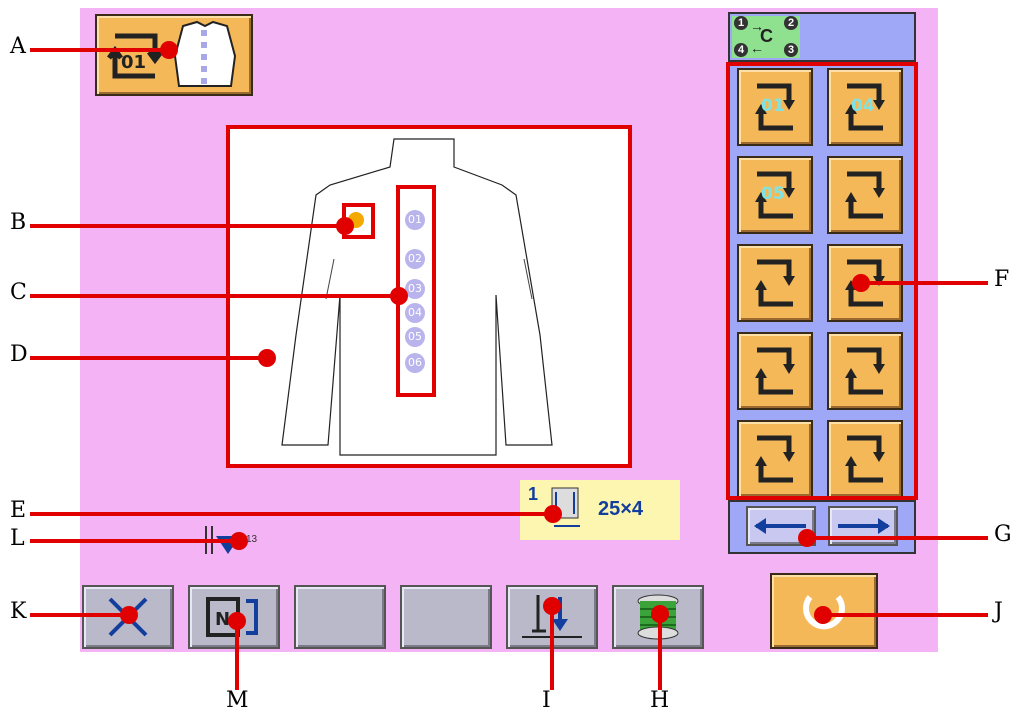  Describe the element at coordinates (660, 651) in the screenshot. I see `callout-line-h` at that location.